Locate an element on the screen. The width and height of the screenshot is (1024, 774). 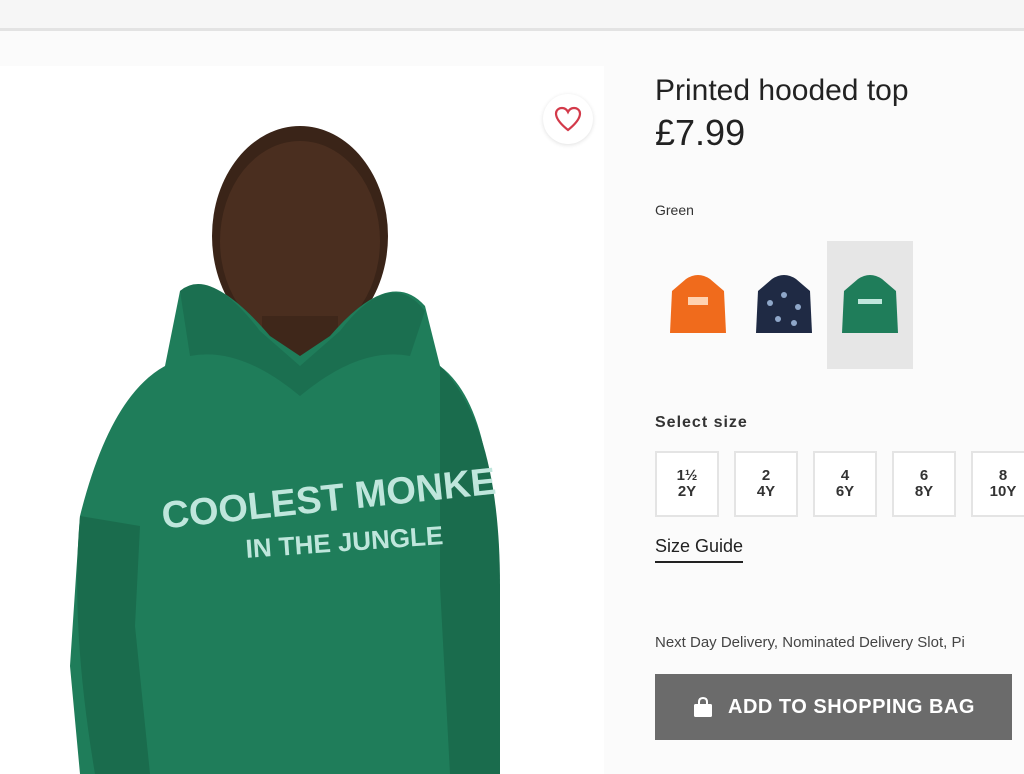
wishlist-button is located at coordinates (568, 119).